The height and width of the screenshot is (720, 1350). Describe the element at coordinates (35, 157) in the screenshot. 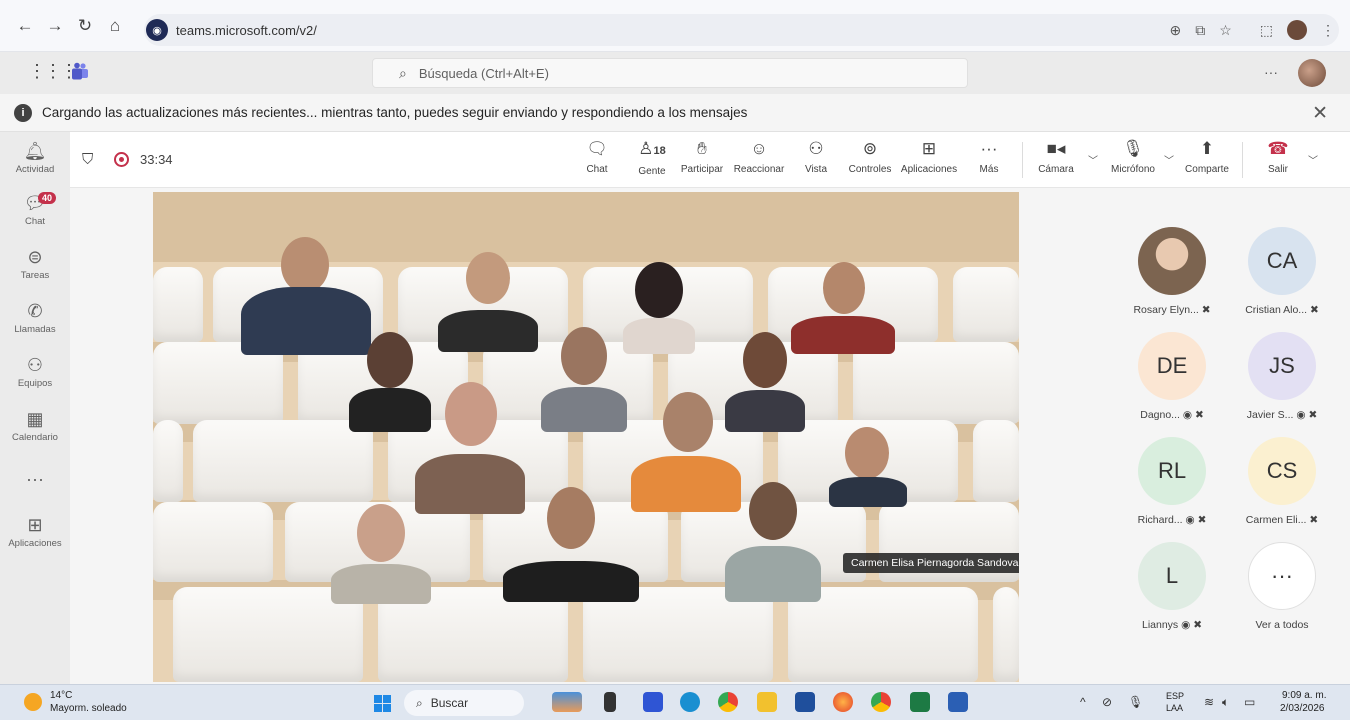

I see `rail-item-actividad: 🔔︎ Actividad` at that location.